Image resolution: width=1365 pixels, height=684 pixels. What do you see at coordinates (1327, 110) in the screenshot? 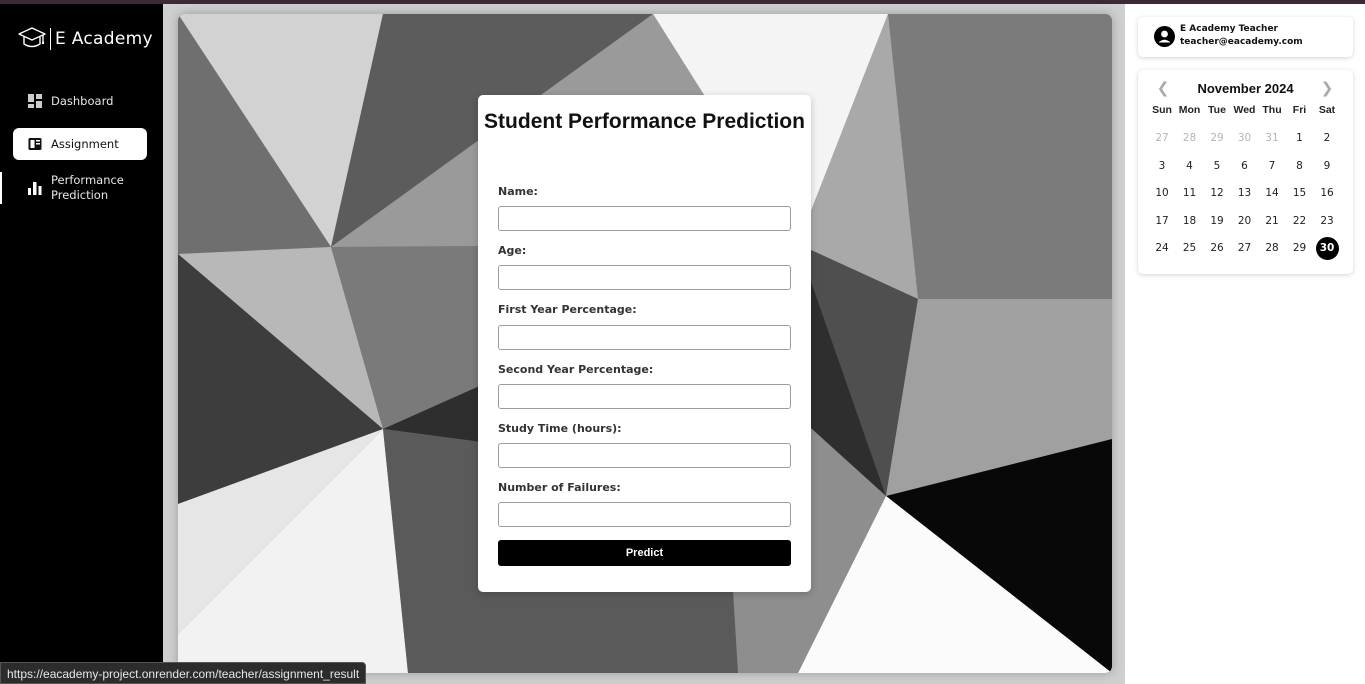
I see `weekday-header: Sat` at bounding box center [1327, 110].